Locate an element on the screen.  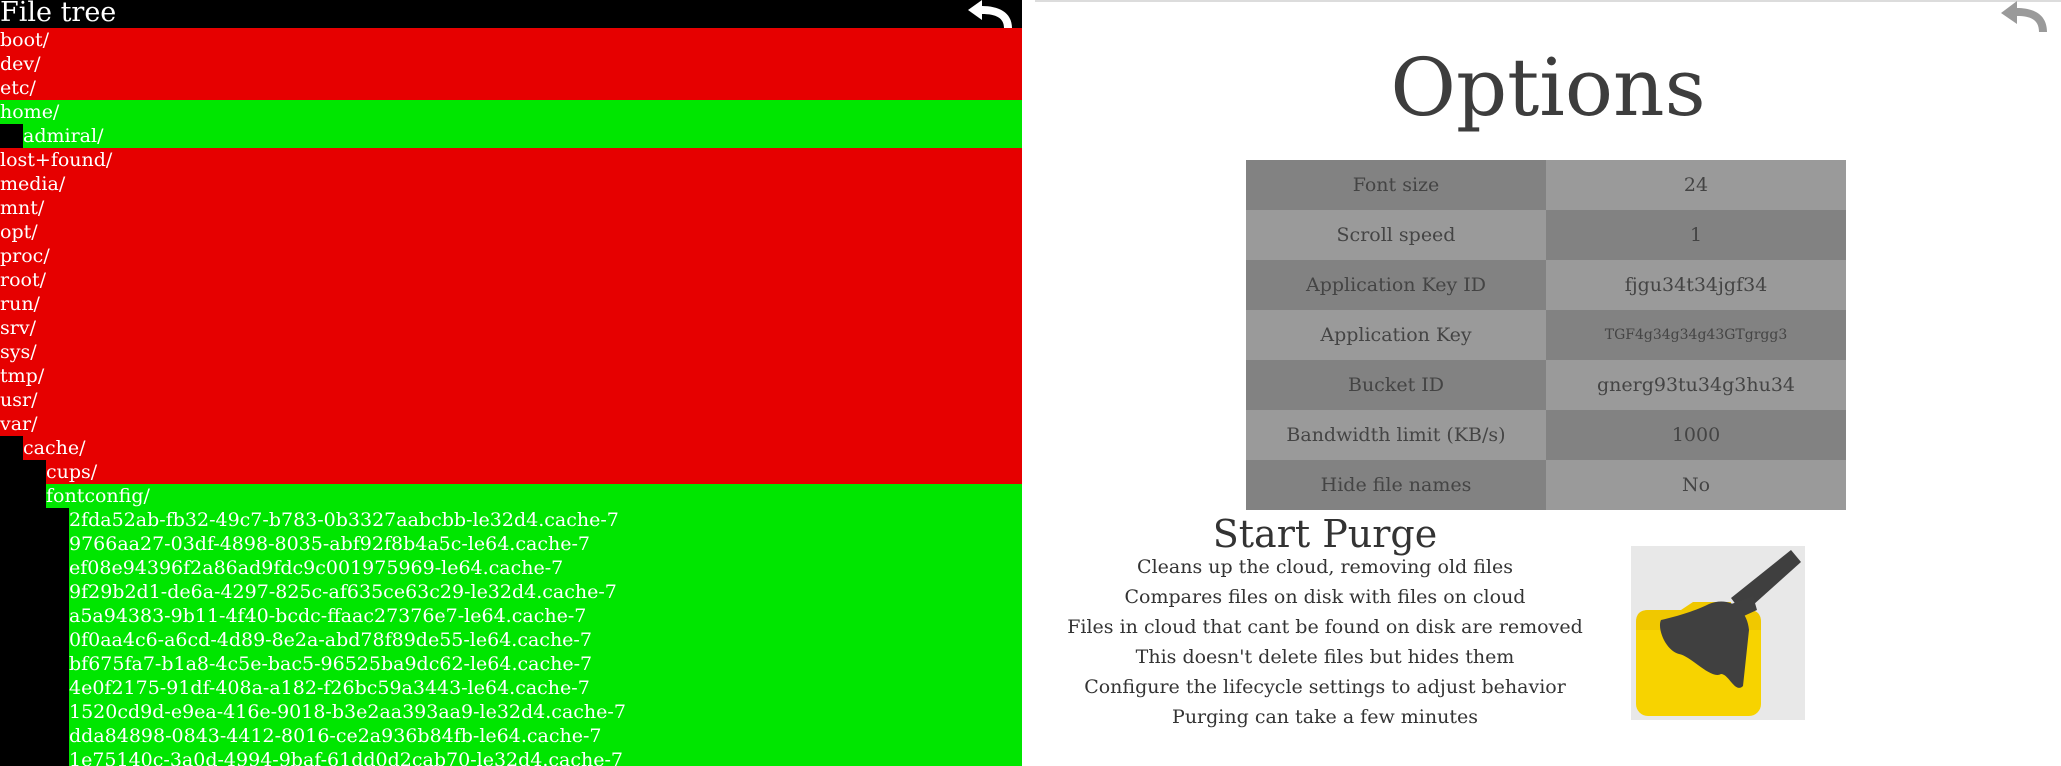
tree-item-label: admiral/ is located at coordinates (63, 136).